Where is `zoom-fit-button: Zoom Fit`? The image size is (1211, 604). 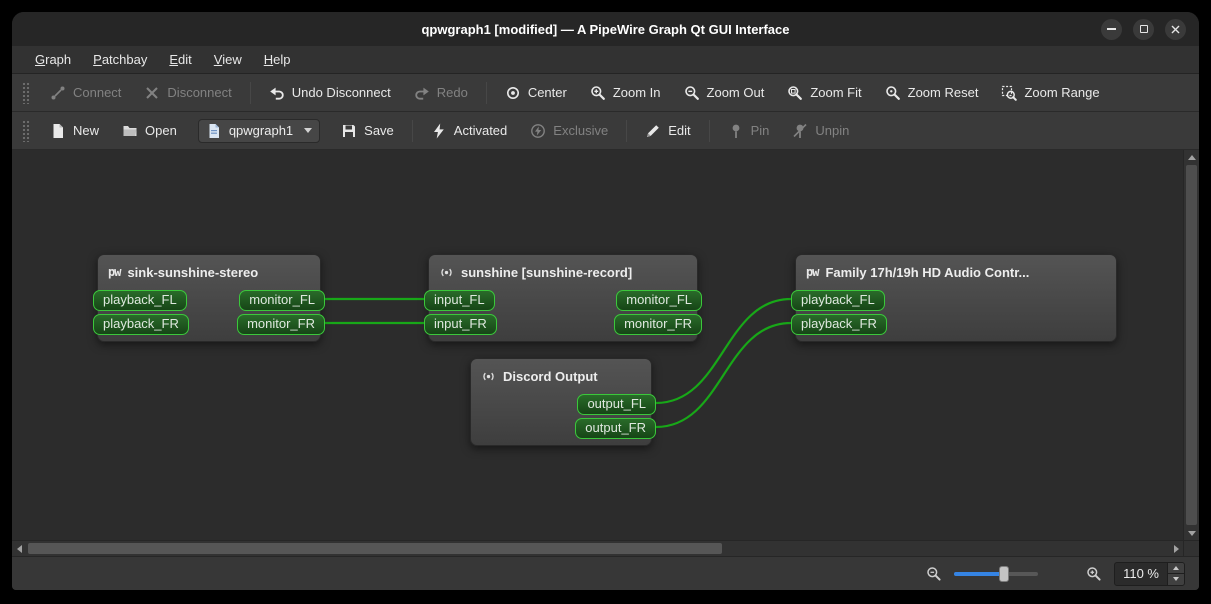
zoom-fit-button: Zoom Fit is located at coordinates (824, 93).